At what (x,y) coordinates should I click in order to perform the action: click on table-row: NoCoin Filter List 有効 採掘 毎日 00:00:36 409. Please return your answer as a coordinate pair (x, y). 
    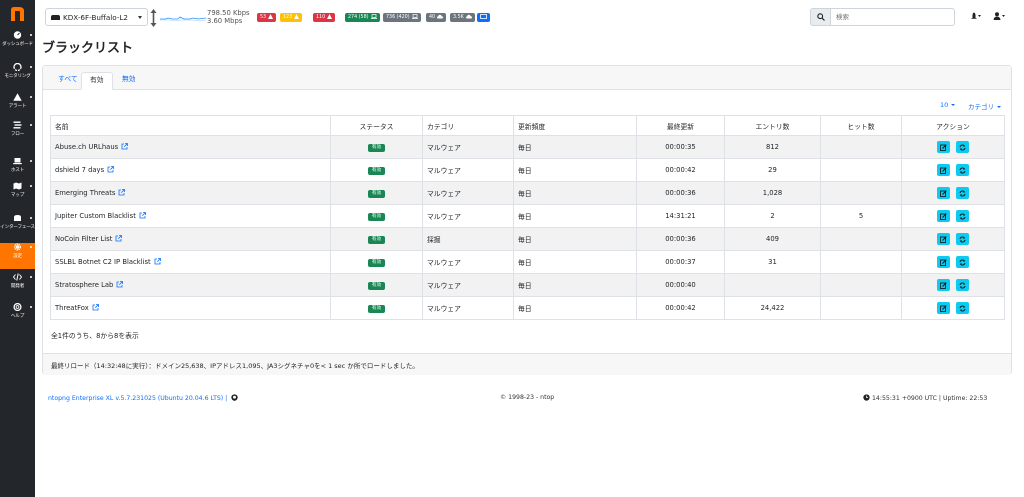
    Looking at the image, I should click on (527, 239).